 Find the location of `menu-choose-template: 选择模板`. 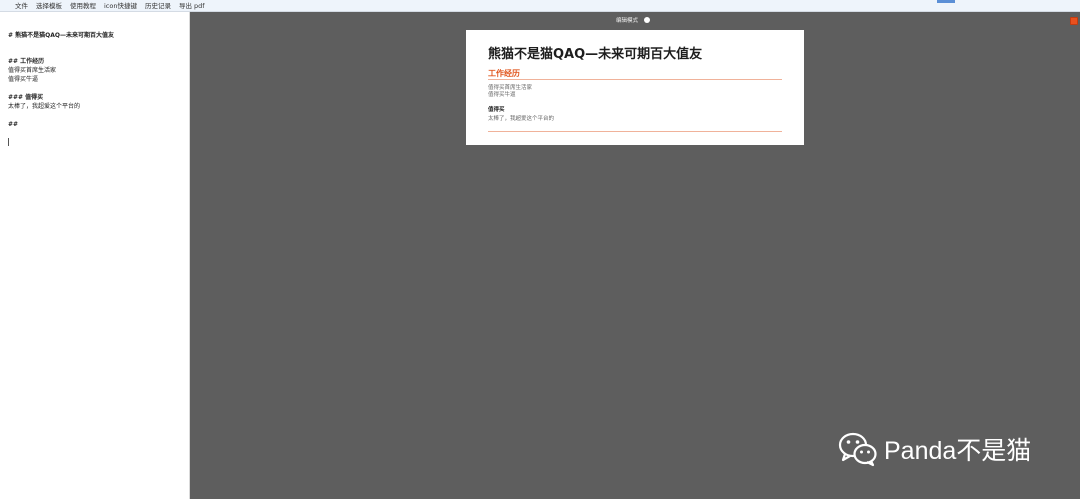

menu-choose-template: 选择模板 is located at coordinates (49, 6).